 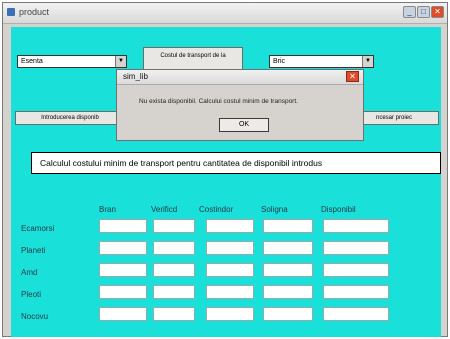 What do you see at coordinates (11, 12) in the screenshot?
I see `app-icon` at bounding box center [11, 12].